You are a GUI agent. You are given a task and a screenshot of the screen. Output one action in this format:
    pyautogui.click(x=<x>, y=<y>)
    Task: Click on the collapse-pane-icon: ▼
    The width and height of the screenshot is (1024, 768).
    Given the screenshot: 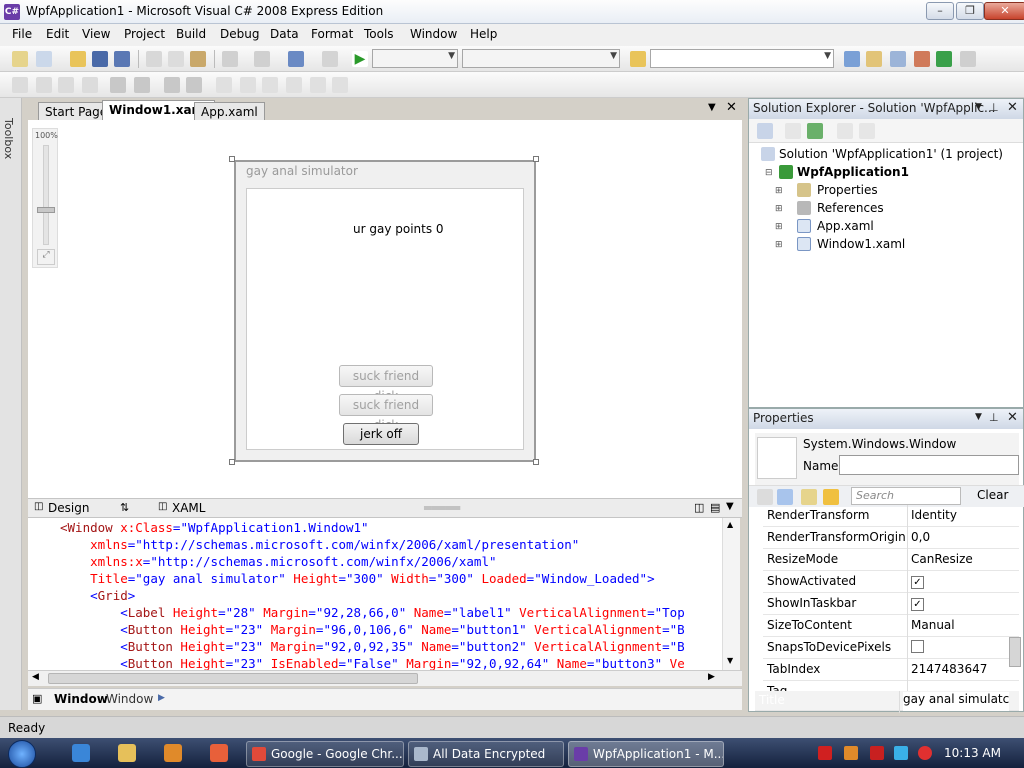 What is the action you would take?
    pyautogui.click(x=730, y=506)
    